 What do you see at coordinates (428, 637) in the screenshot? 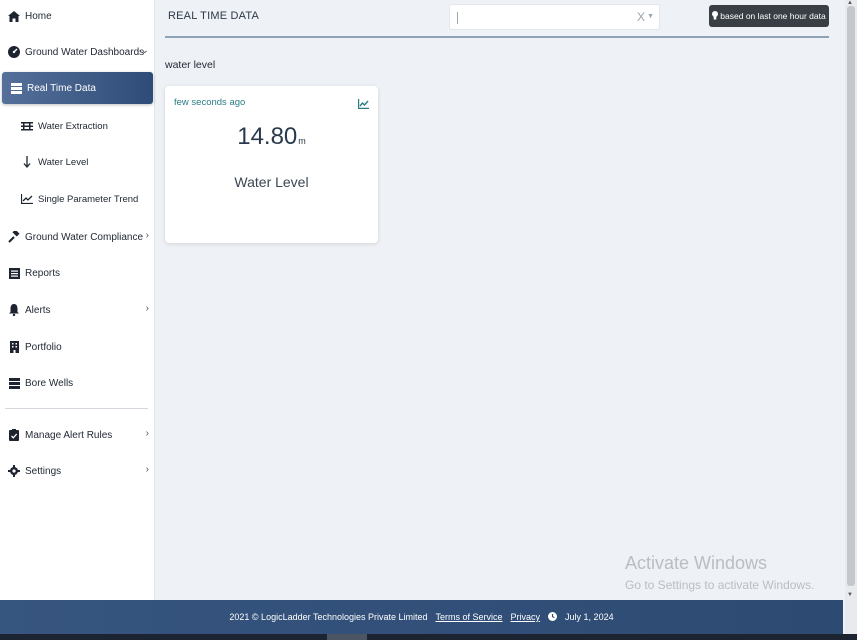
I see `taskbar-strip` at bounding box center [428, 637].